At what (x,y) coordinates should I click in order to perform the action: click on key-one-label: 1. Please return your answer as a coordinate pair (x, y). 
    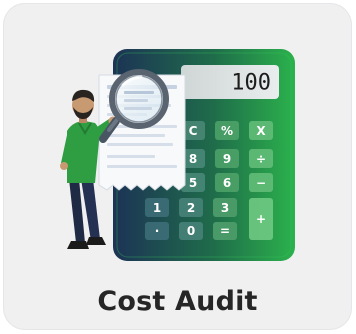
    Looking at the image, I should click on (157, 208).